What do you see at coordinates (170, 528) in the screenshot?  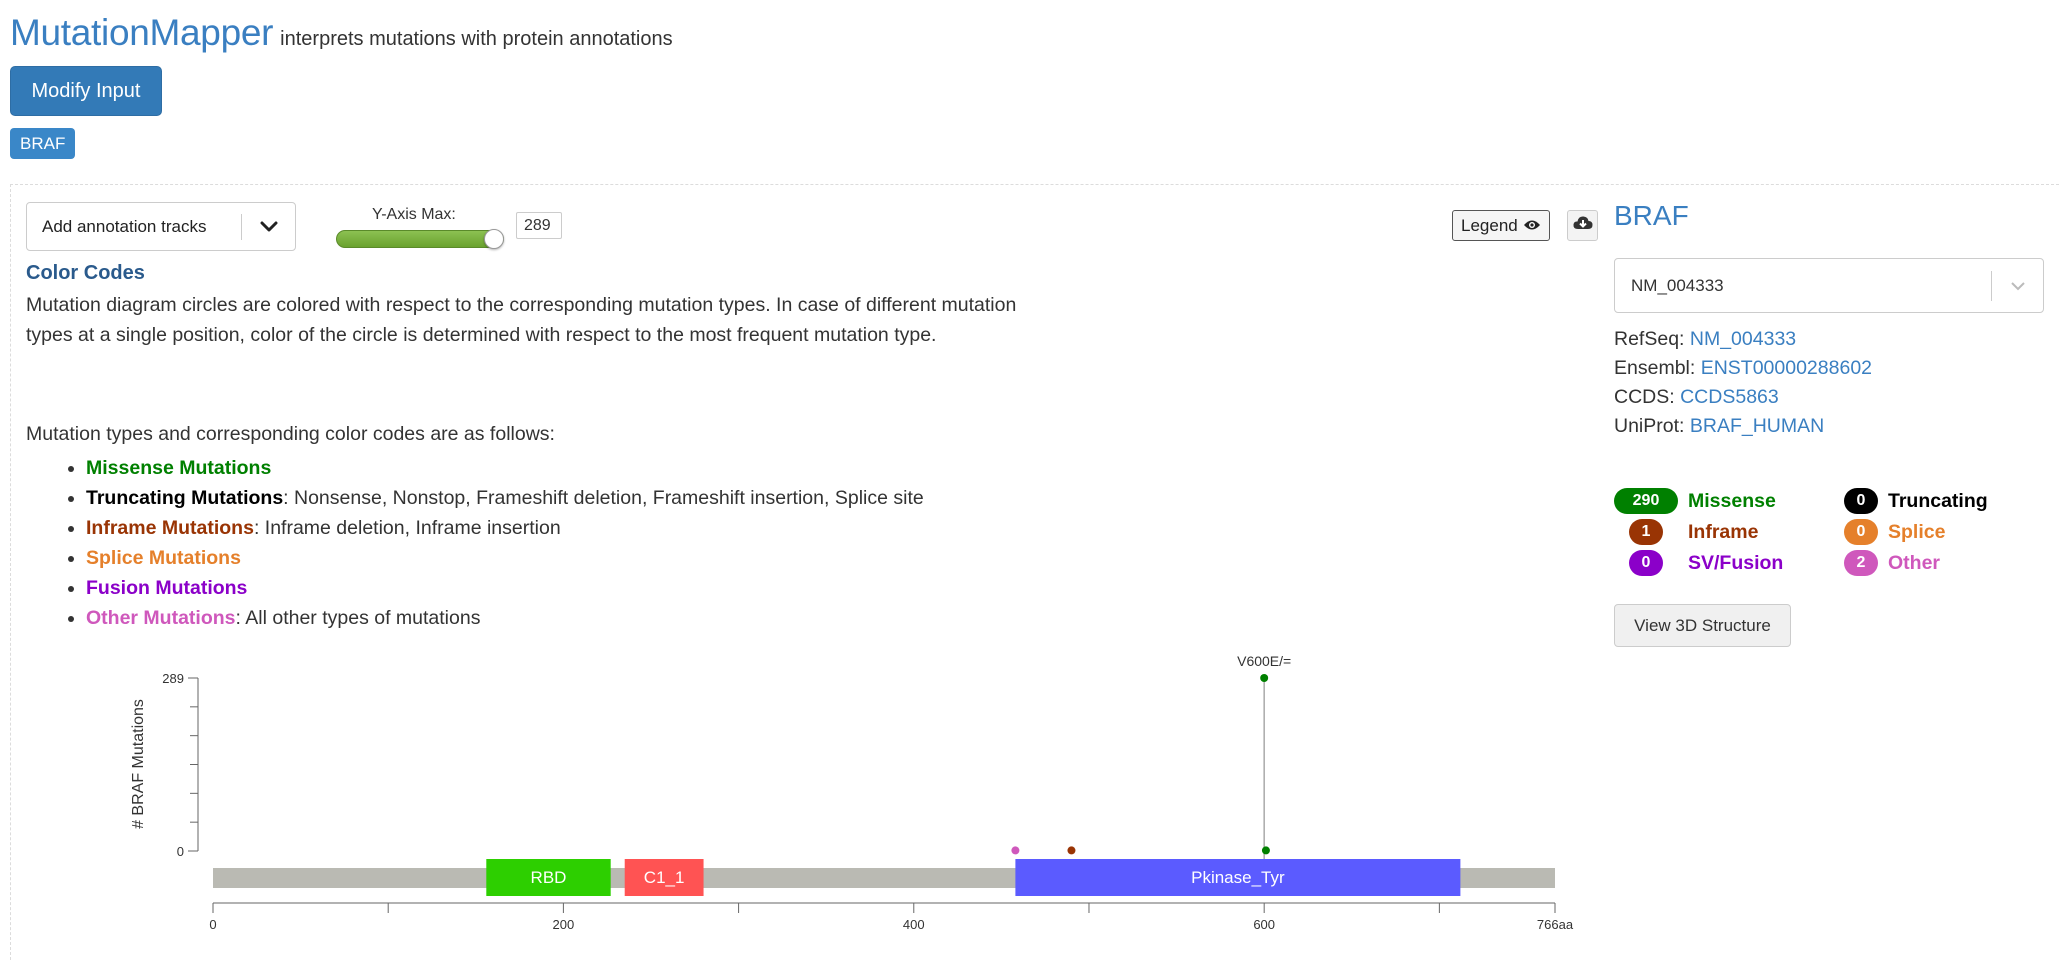 I see `mutation-type-name: Inframe Mutations` at bounding box center [170, 528].